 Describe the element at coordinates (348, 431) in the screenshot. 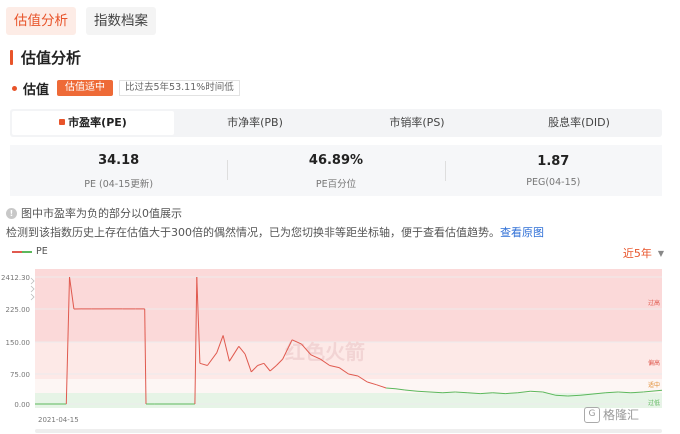

I see `chart-scroll-track` at that location.